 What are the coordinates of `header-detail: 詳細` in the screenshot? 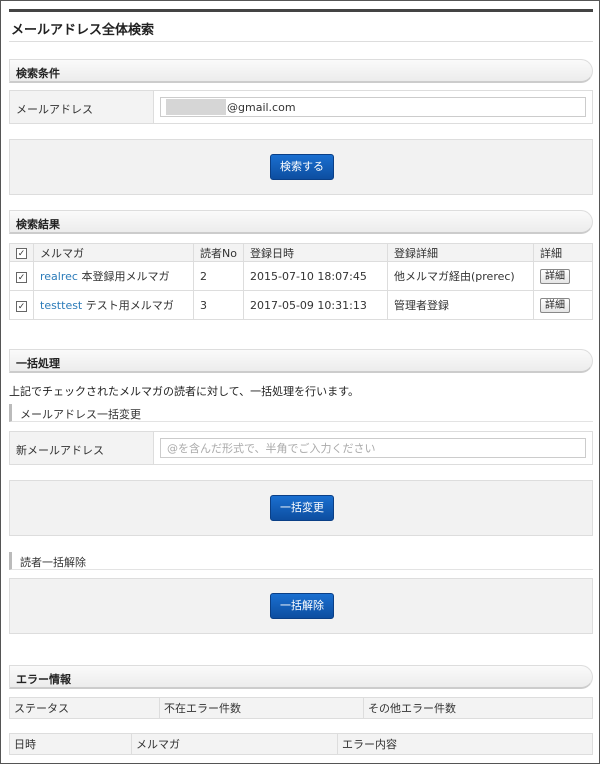 It's located at (563, 252).